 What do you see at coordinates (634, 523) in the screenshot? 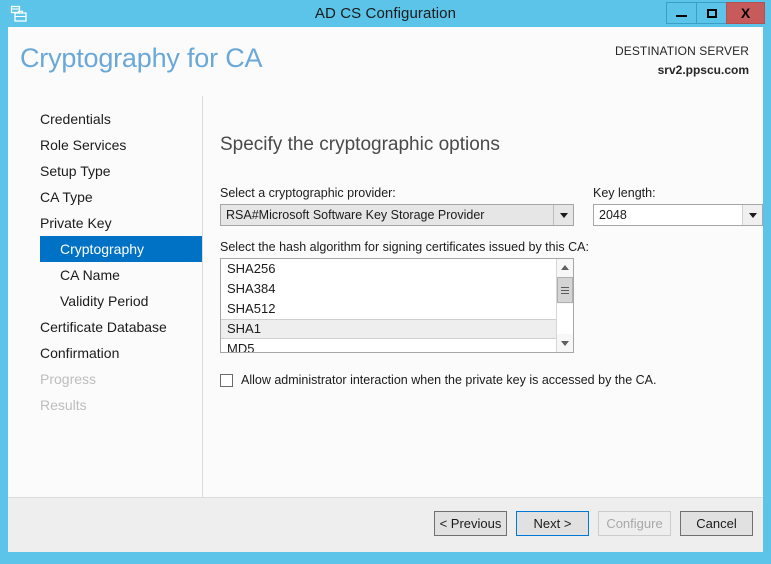
I see `configure-button: Configure` at bounding box center [634, 523].